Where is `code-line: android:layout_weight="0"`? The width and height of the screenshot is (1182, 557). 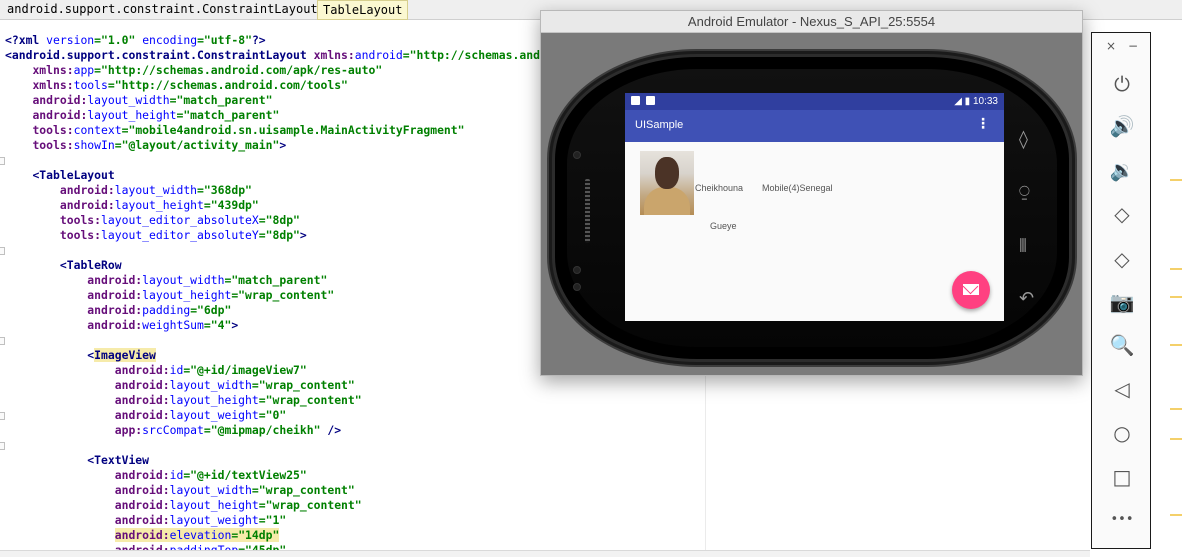
code-line: android:layout_weight="0" is located at coordinates (358, 415).